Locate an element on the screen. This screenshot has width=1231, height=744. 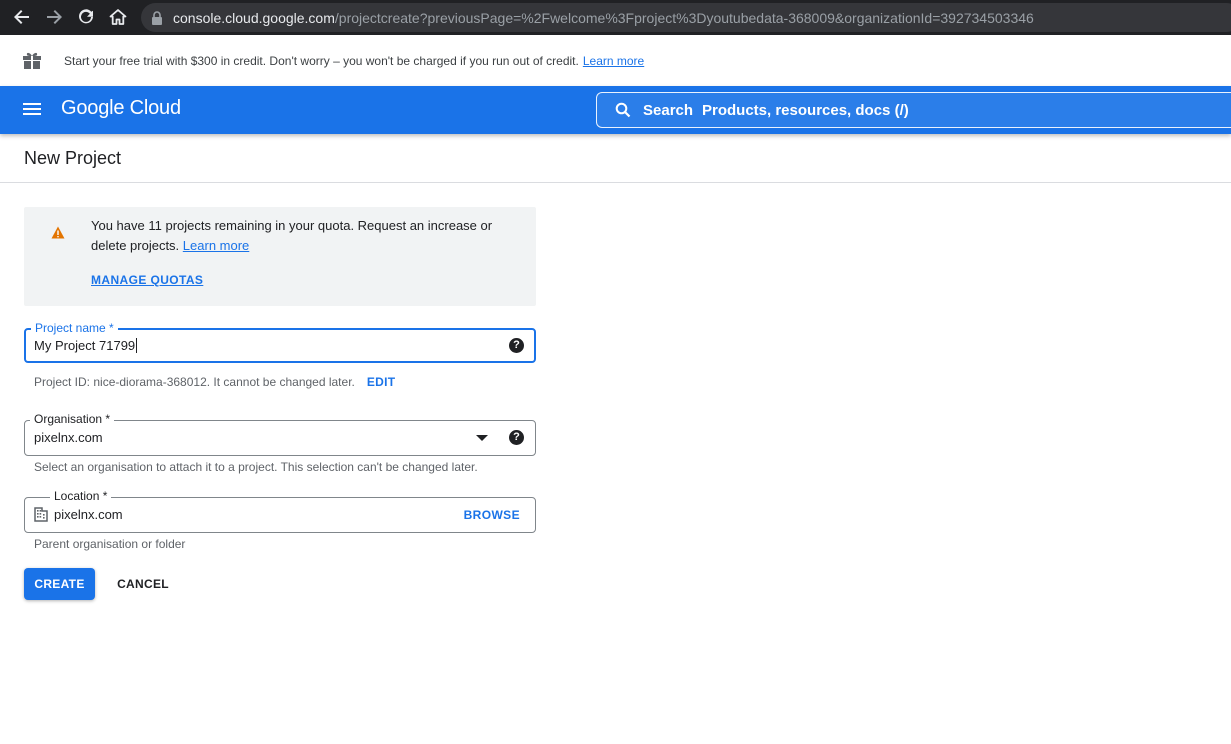
url-host: console.cloud.google.com is located at coordinates (254, 17).